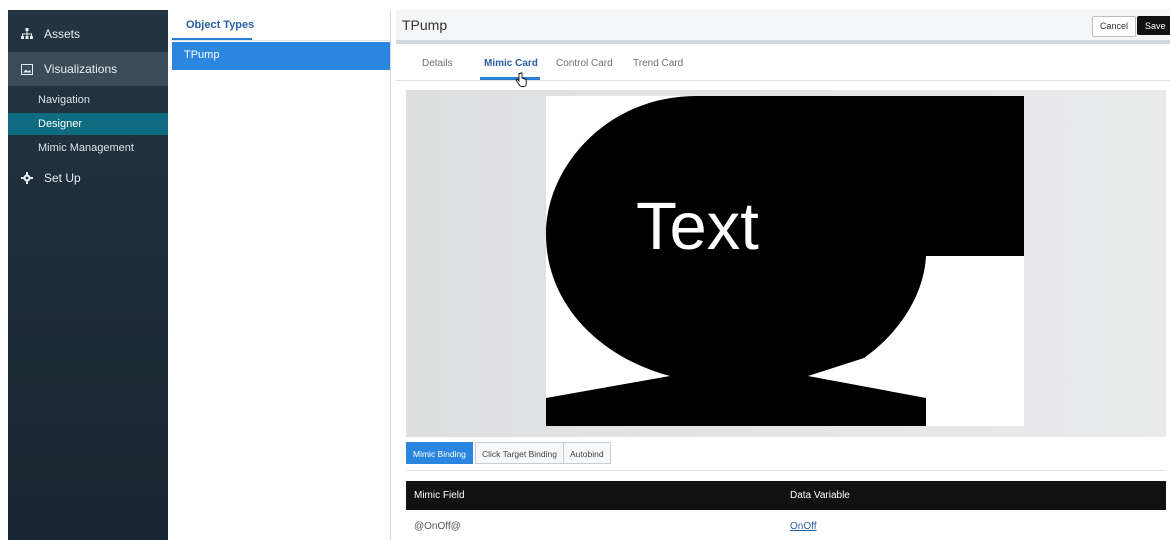 The width and height of the screenshot is (1170, 540). I want to click on sidebar-item-visualizations: Visualizations, so click(88, 69).